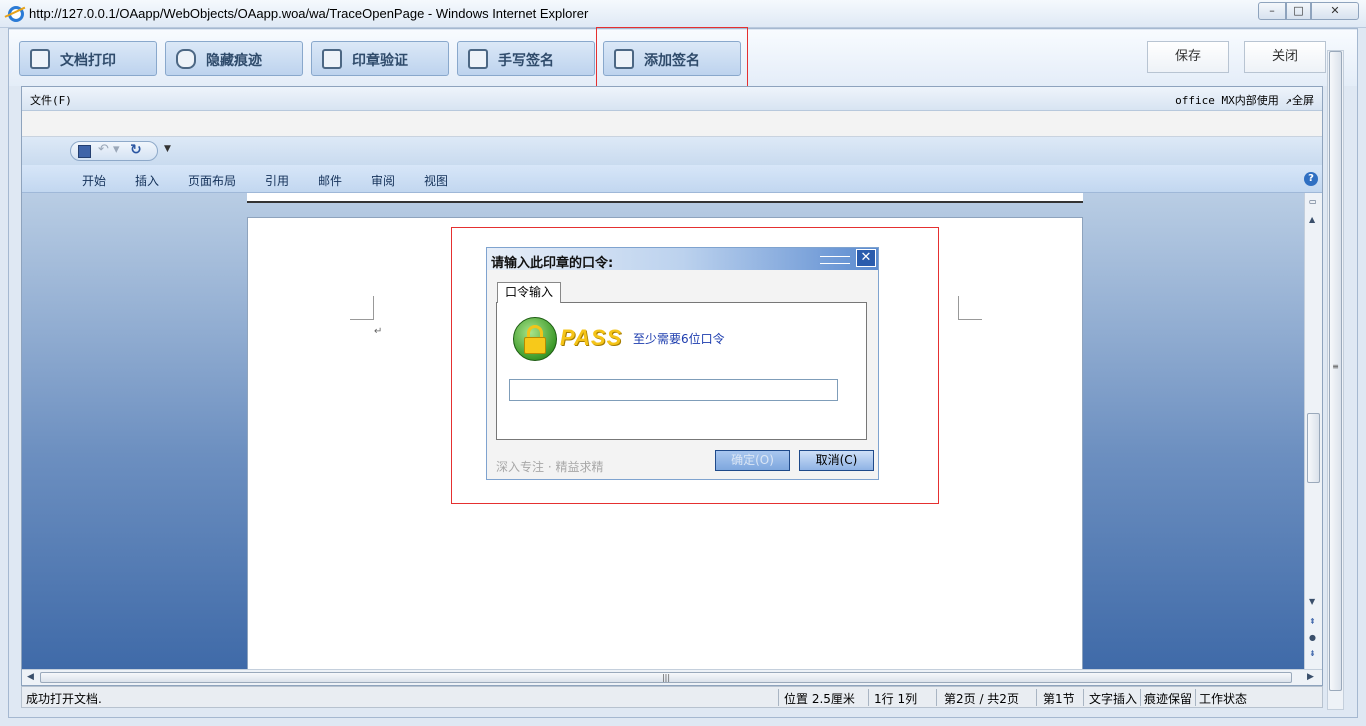 The width and height of the screenshot is (1366, 726). Describe the element at coordinates (1298, 11) in the screenshot. I see `maximize-button: □` at that location.